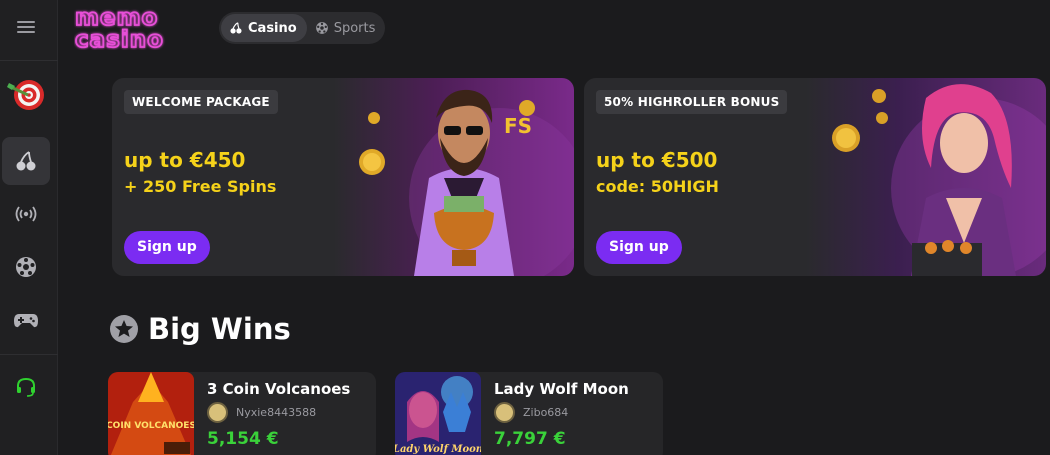 The width and height of the screenshot is (1050, 455). What do you see at coordinates (119, 38) in the screenshot?
I see `logo-text-line2: casino` at bounding box center [119, 38].